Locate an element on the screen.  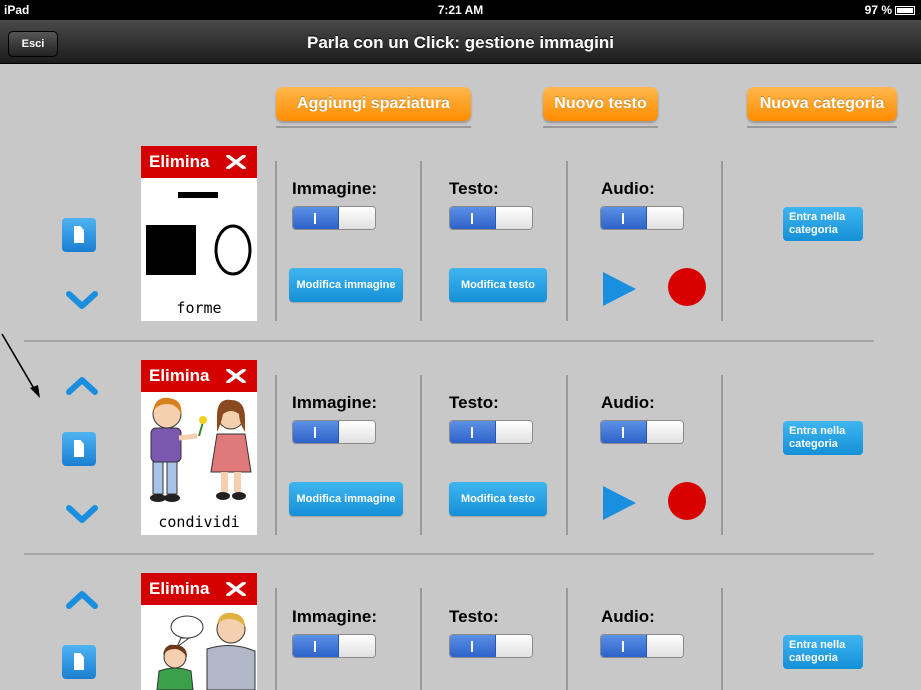
children-sharing-picture is located at coordinates (201, 449).